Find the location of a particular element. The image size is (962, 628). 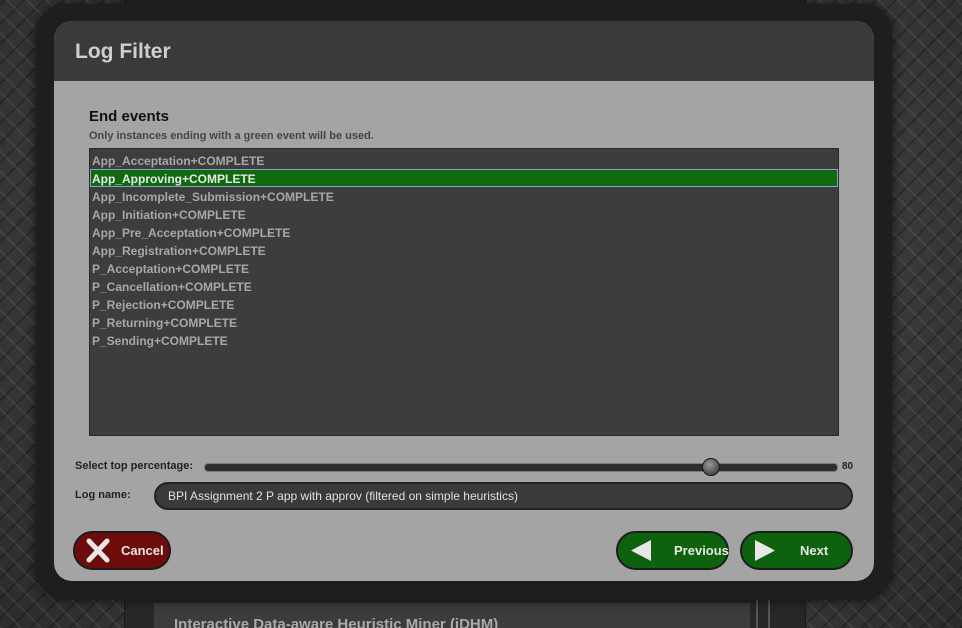

slider-value: 80 is located at coordinates (848, 466).